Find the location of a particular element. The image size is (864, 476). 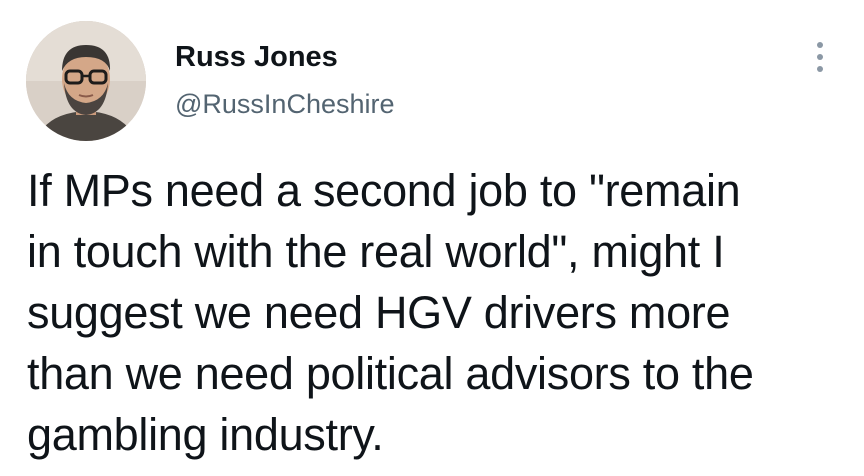

author-handle: @RussInCheshire is located at coordinates (285, 104).